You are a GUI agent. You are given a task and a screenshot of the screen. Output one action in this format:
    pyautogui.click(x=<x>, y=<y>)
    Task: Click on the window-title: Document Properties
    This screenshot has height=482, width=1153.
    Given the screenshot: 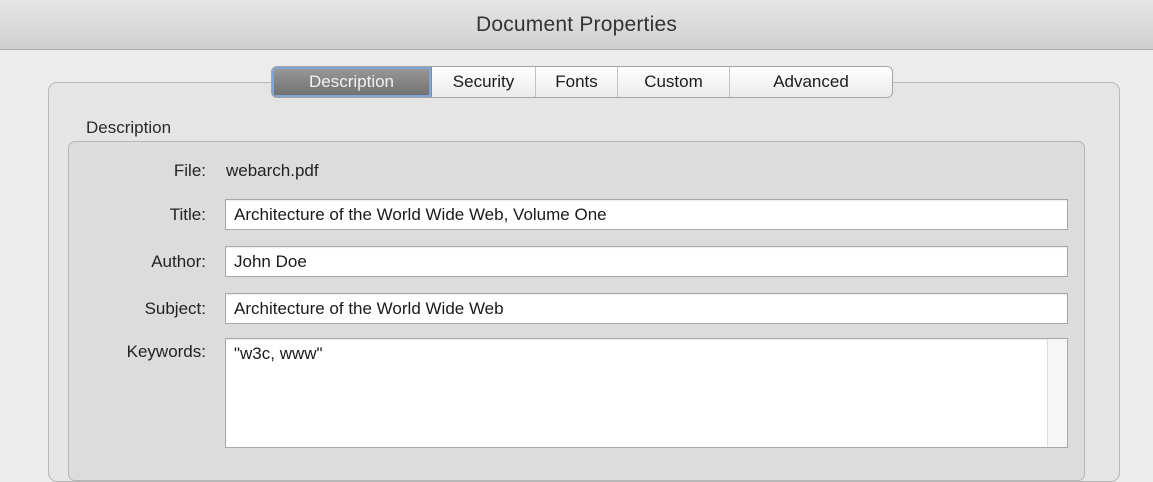 What is the action you would take?
    pyautogui.click(x=576, y=24)
    